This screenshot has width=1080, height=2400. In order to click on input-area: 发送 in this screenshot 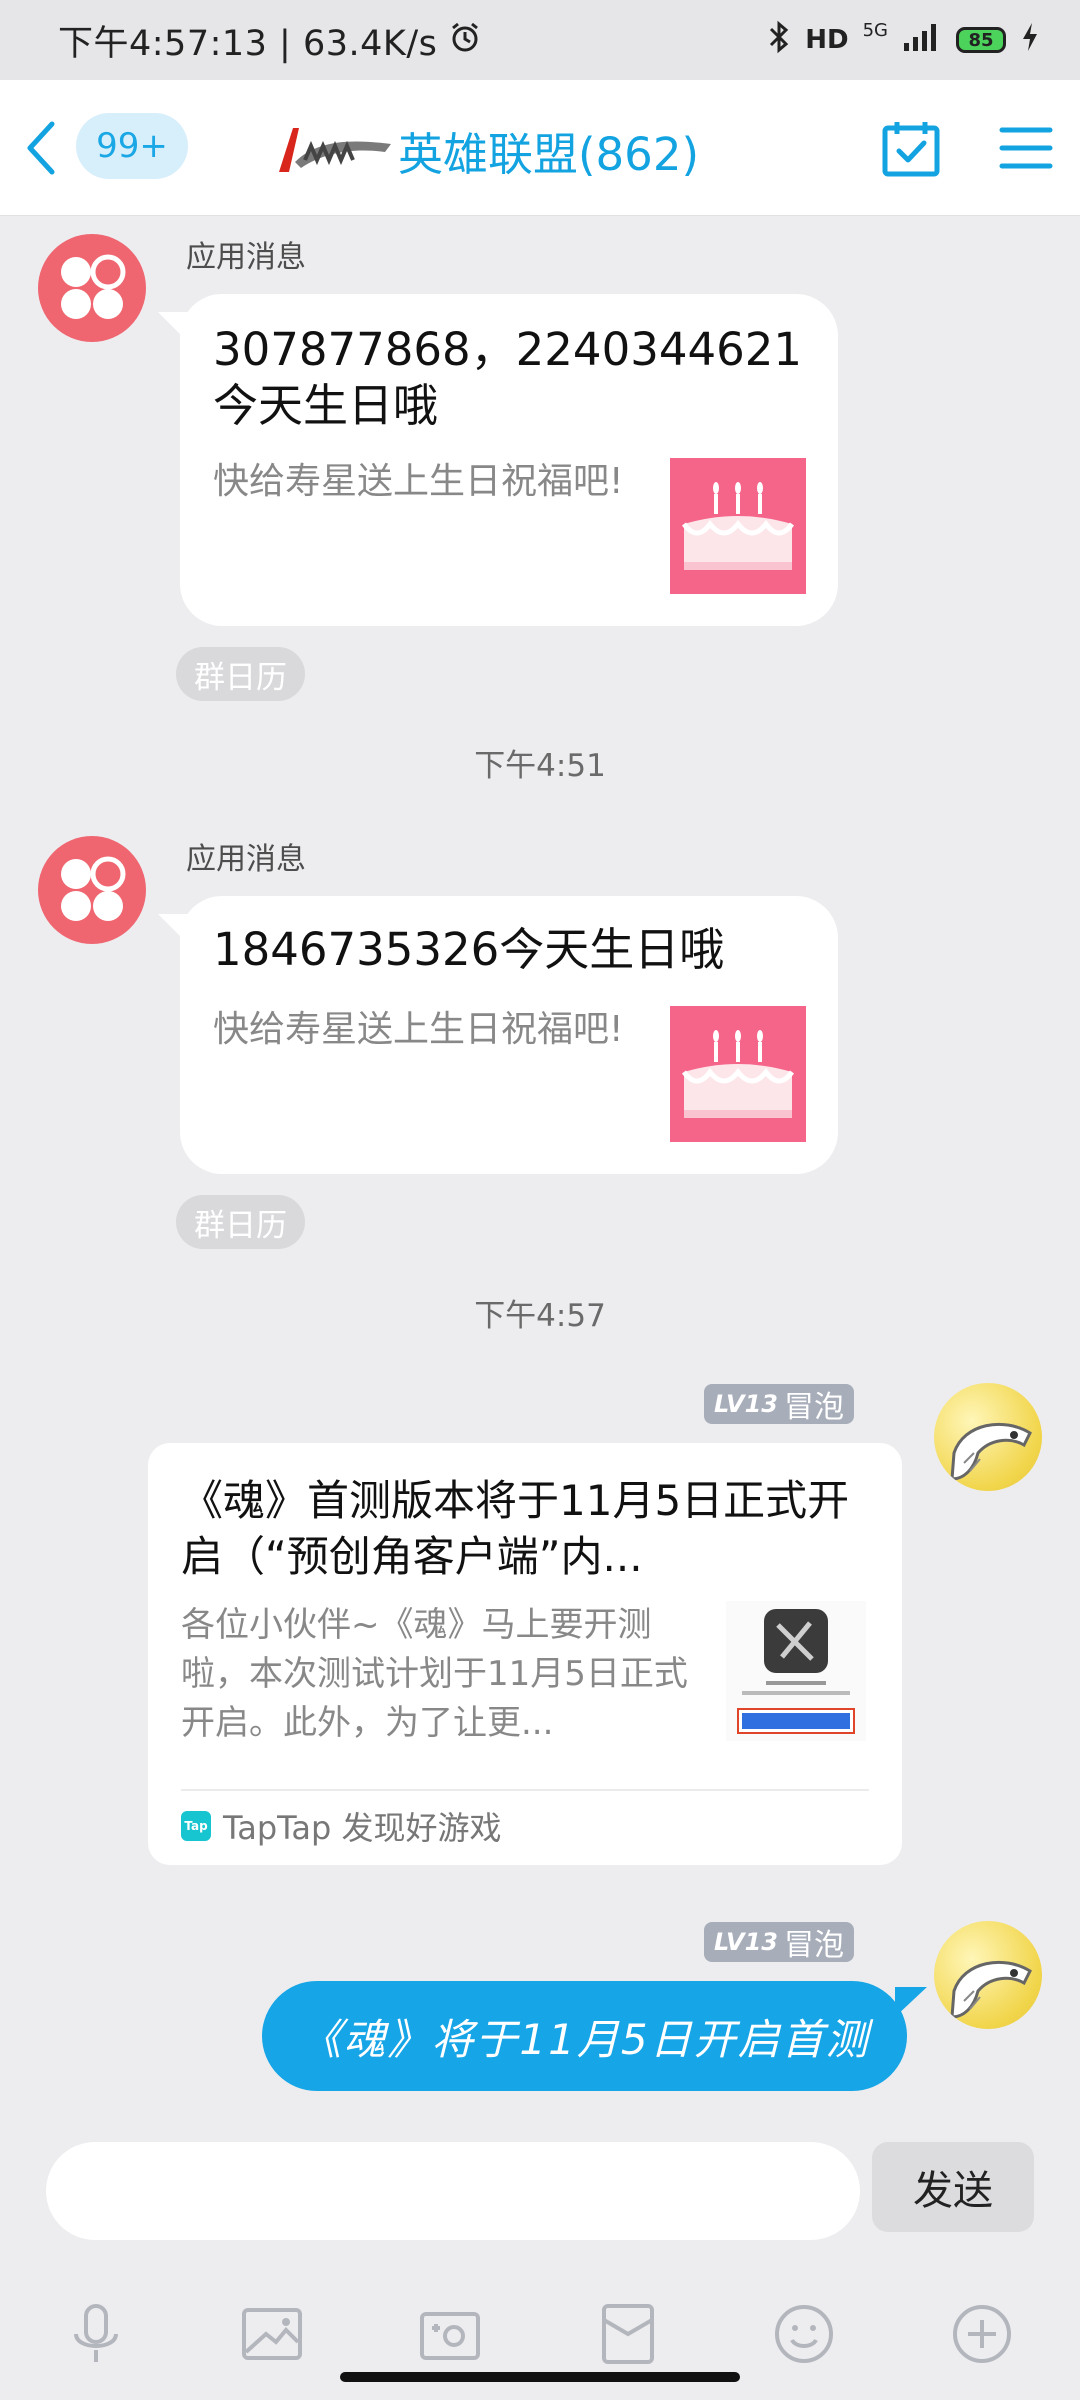, I will do `click(540, 2259)`.